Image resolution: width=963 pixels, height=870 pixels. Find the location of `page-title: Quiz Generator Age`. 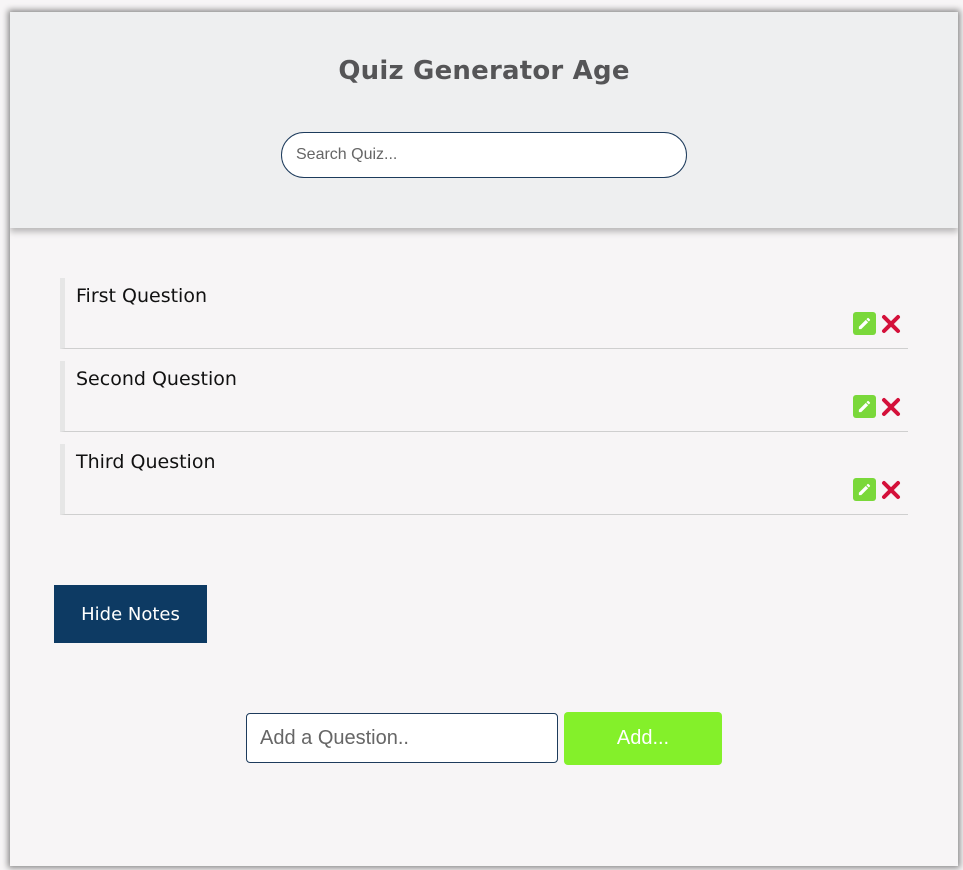

page-title: Quiz Generator Age is located at coordinates (484, 71).